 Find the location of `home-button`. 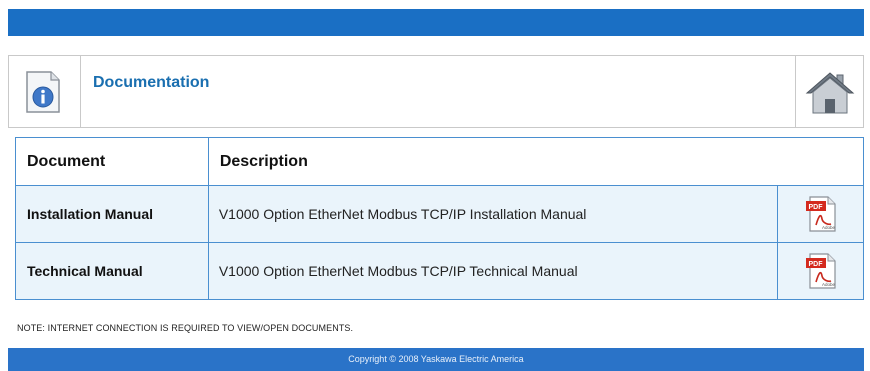

home-button is located at coordinates (829, 91).